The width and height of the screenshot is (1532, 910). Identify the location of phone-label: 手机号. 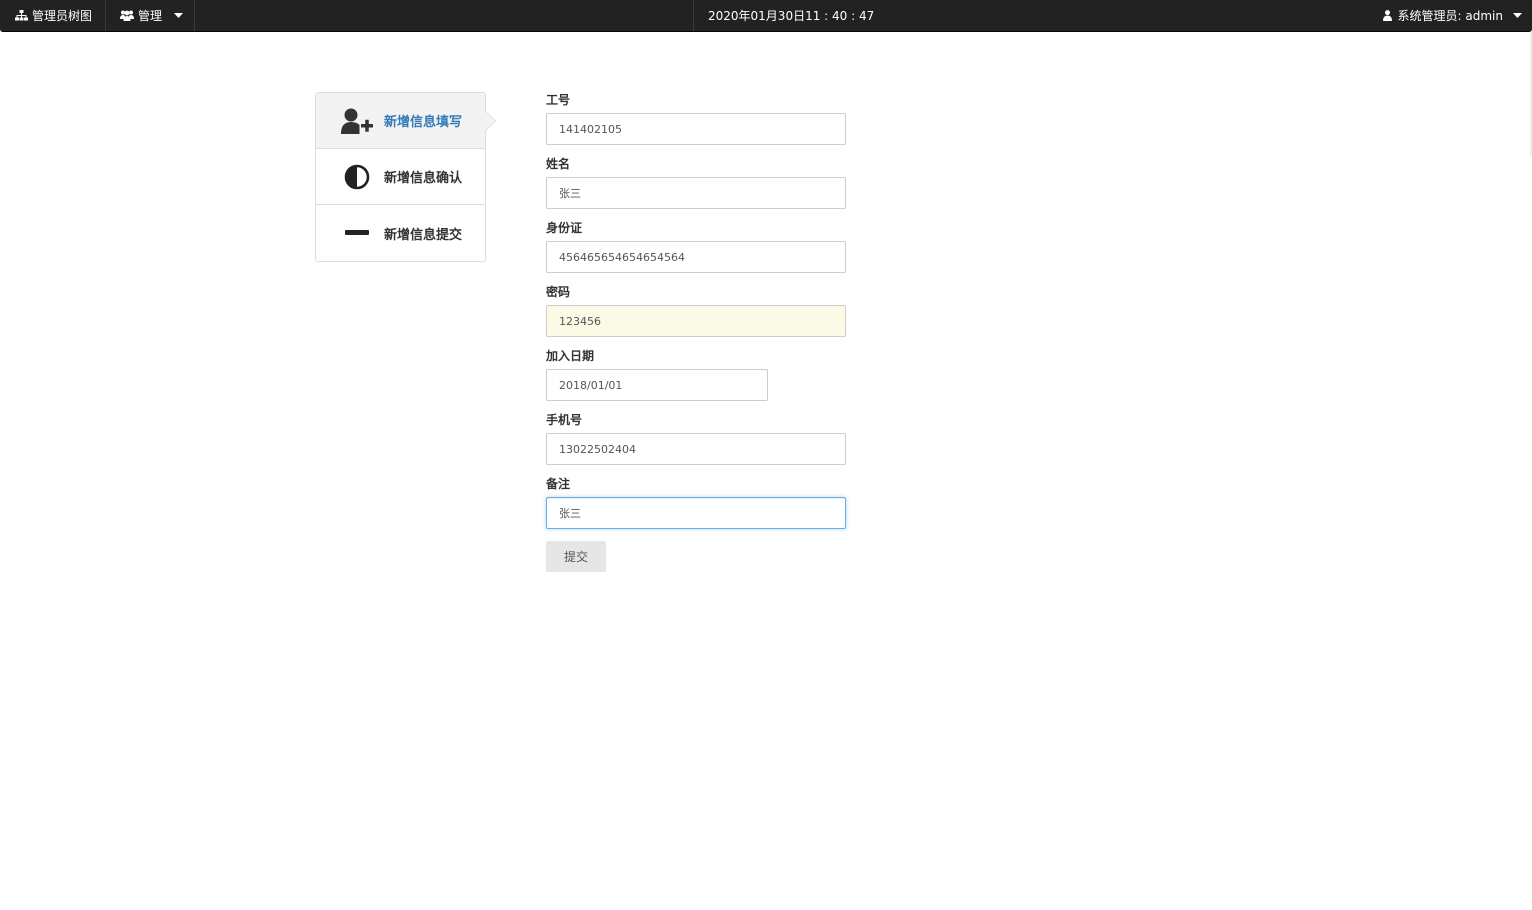
(564, 420).